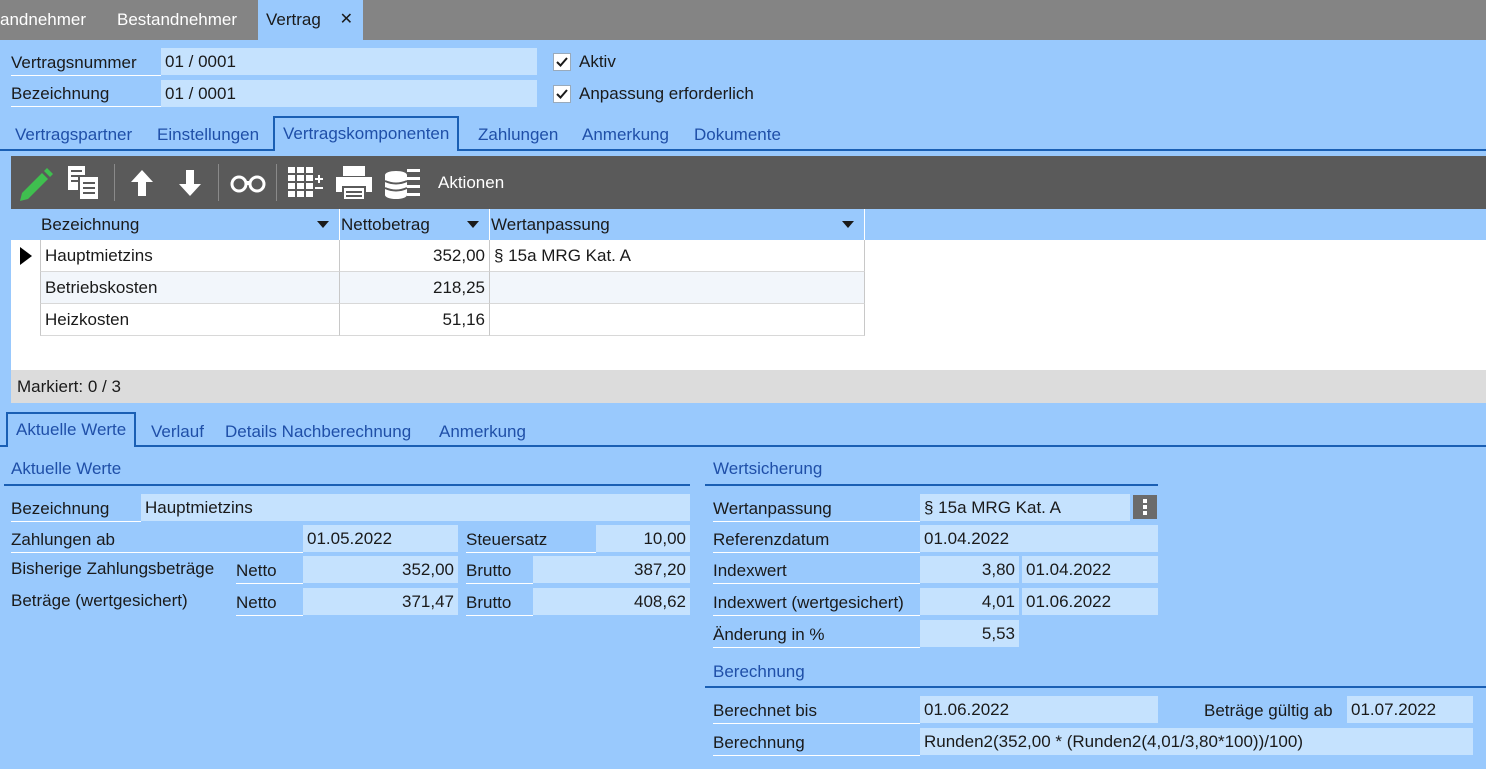 This screenshot has width=1486, height=769. Describe the element at coordinates (113, 568) in the screenshot. I see `bisherige-label: Bisherige Zahlungsbeträge` at that location.